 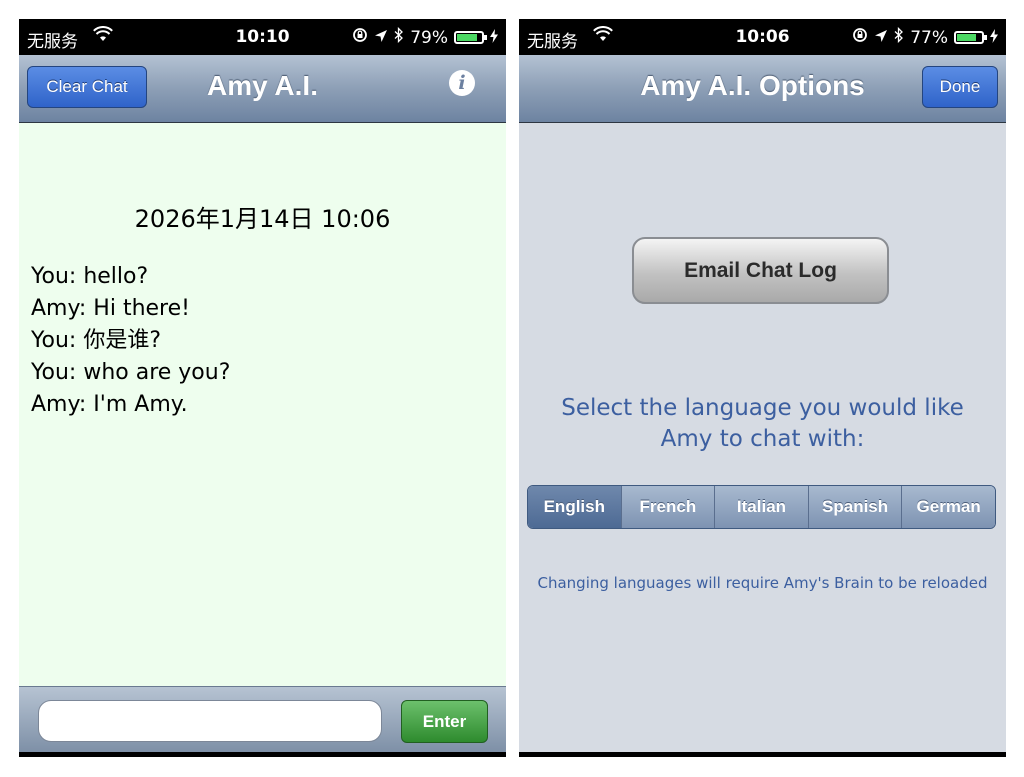 What do you see at coordinates (109, 404) in the screenshot?
I see `chat-message: Amy: I'm Amy.` at bounding box center [109, 404].